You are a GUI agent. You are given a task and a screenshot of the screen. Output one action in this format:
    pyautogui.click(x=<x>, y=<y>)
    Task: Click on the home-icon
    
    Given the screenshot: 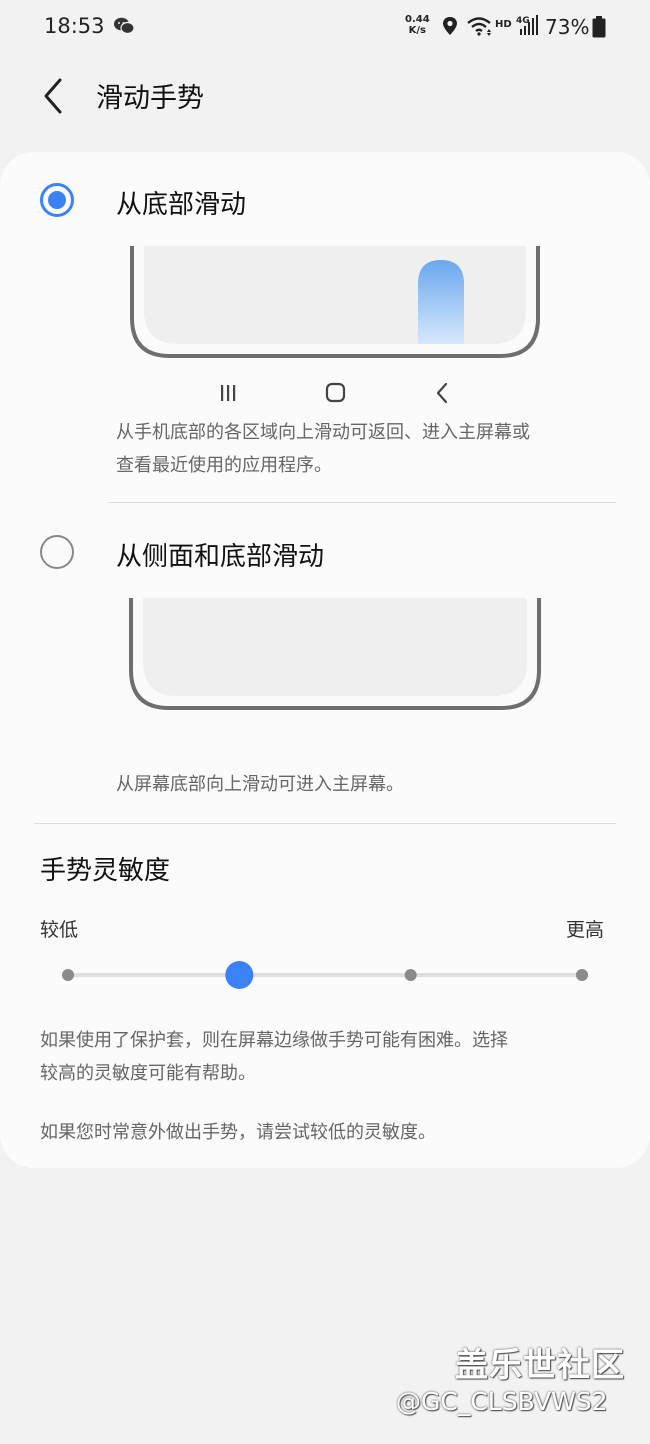 What is the action you would take?
    pyautogui.click(x=335, y=392)
    